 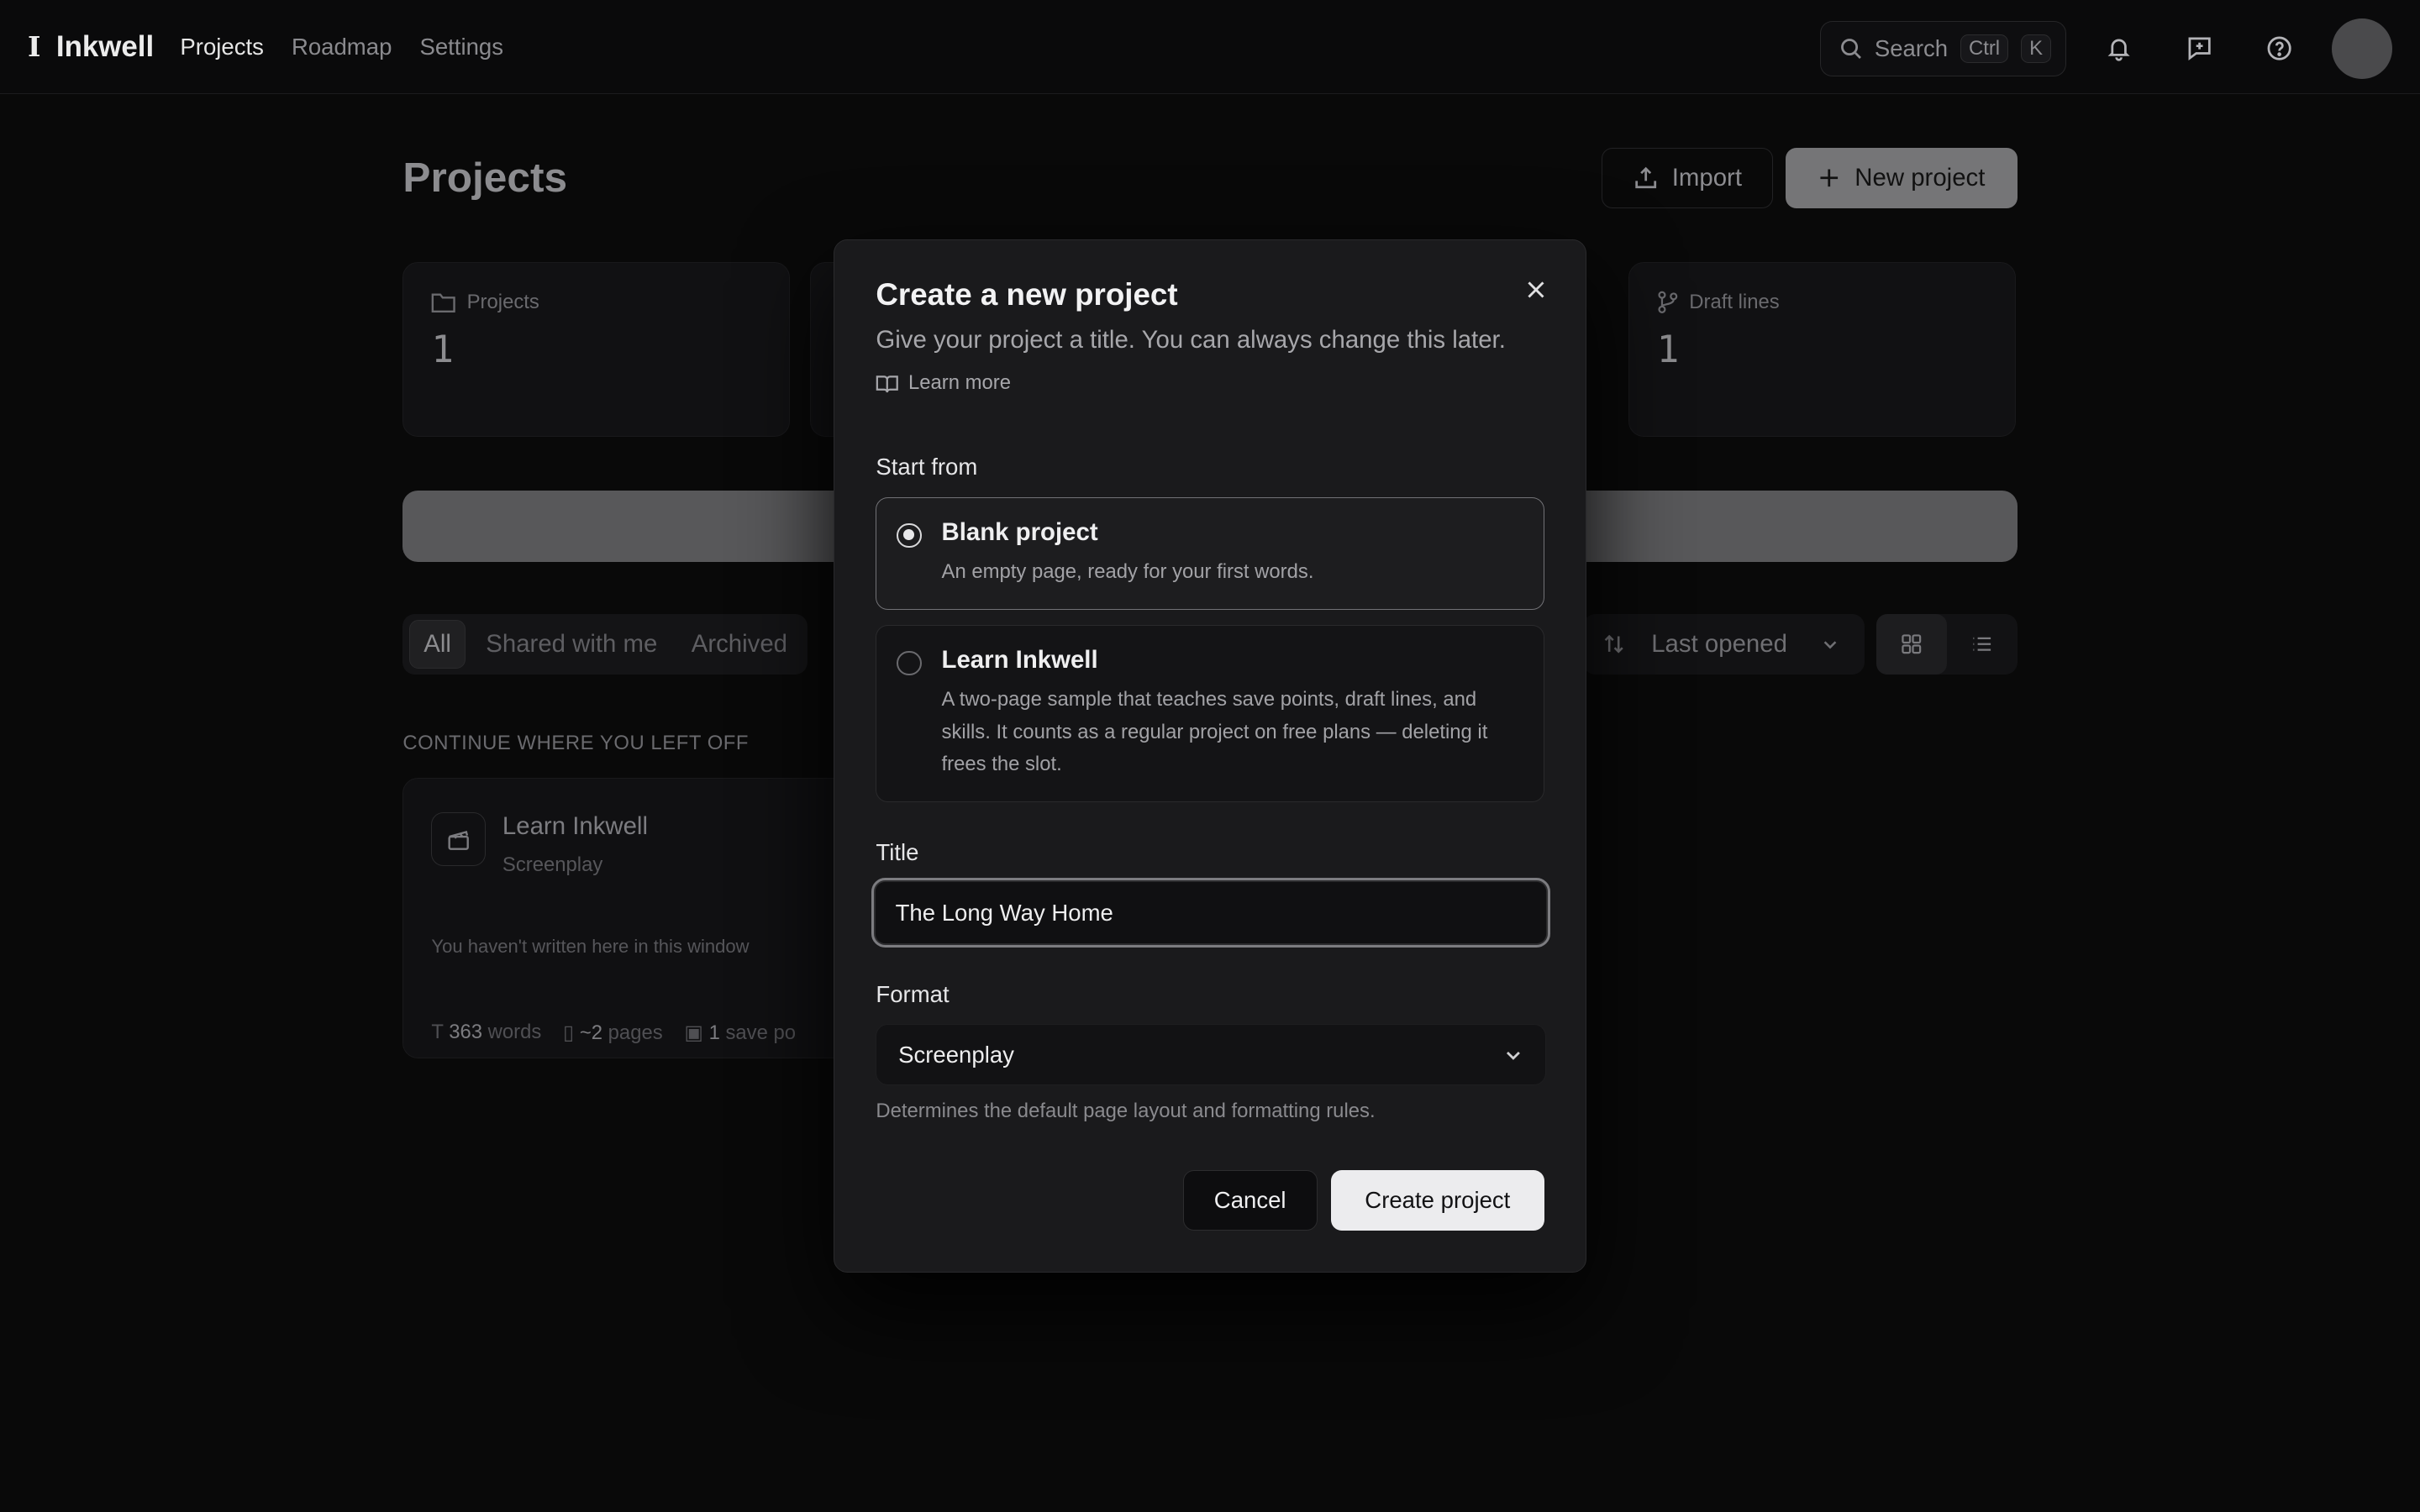 What do you see at coordinates (913, 994) in the screenshot?
I see `format-label: Format` at bounding box center [913, 994].